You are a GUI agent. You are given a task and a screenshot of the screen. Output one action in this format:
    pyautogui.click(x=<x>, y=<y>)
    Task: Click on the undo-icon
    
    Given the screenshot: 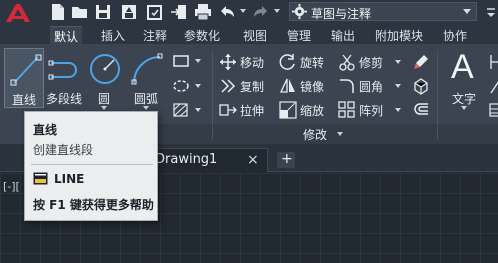 What is the action you would take?
    pyautogui.click(x=227, y=12)
    